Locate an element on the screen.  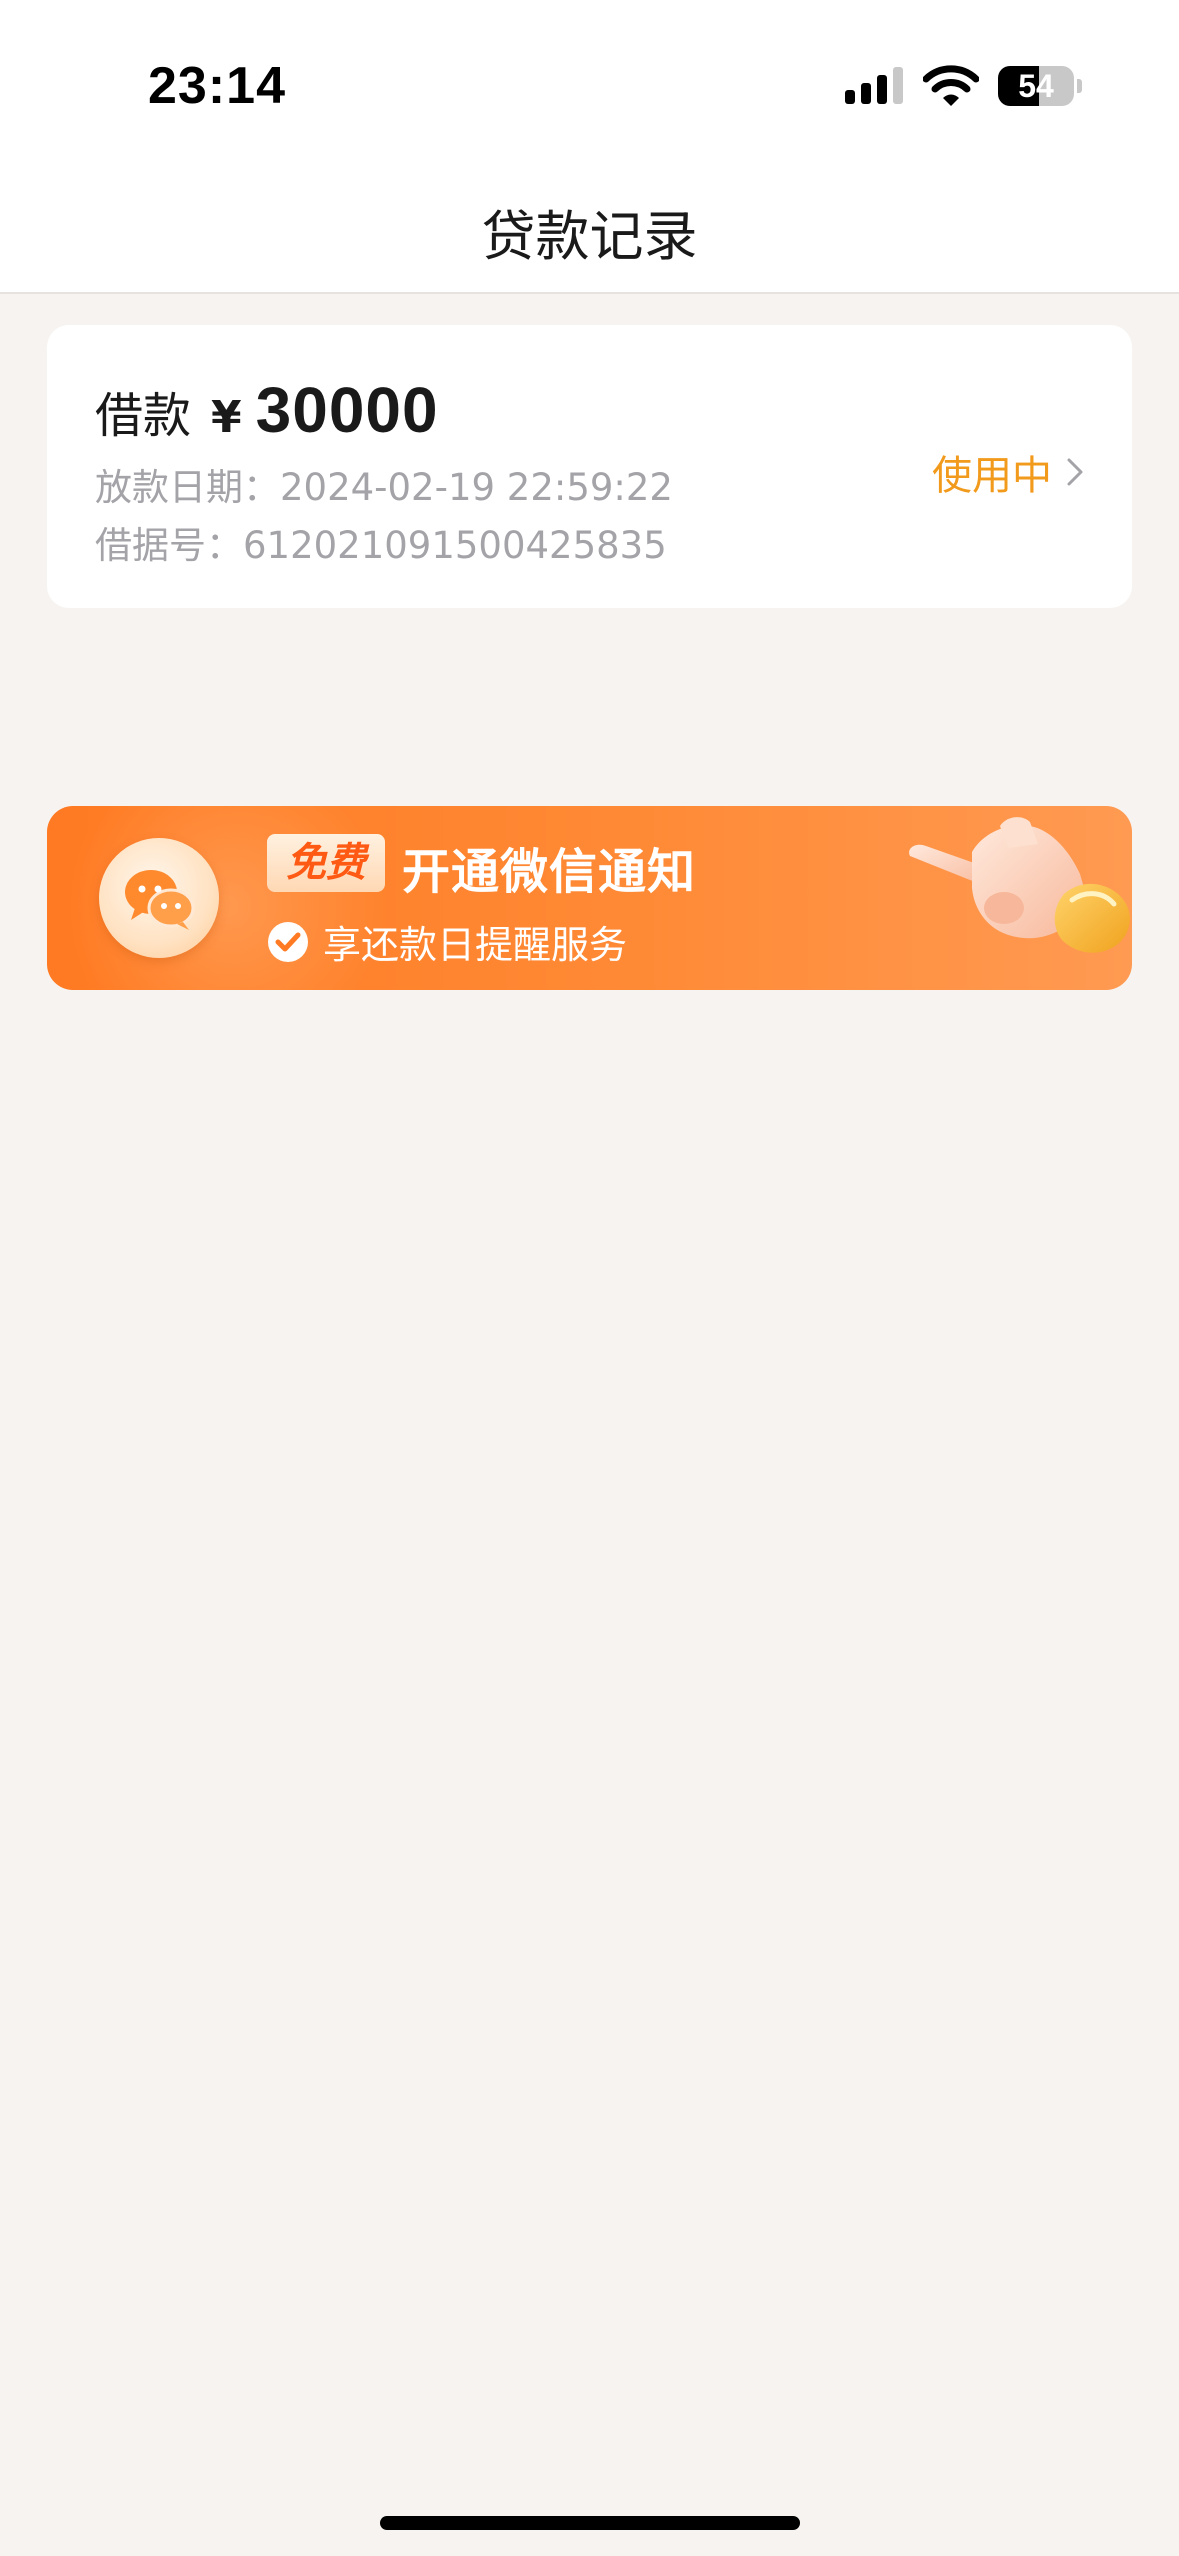
wechat-icon is located at coordinates (160, 900).